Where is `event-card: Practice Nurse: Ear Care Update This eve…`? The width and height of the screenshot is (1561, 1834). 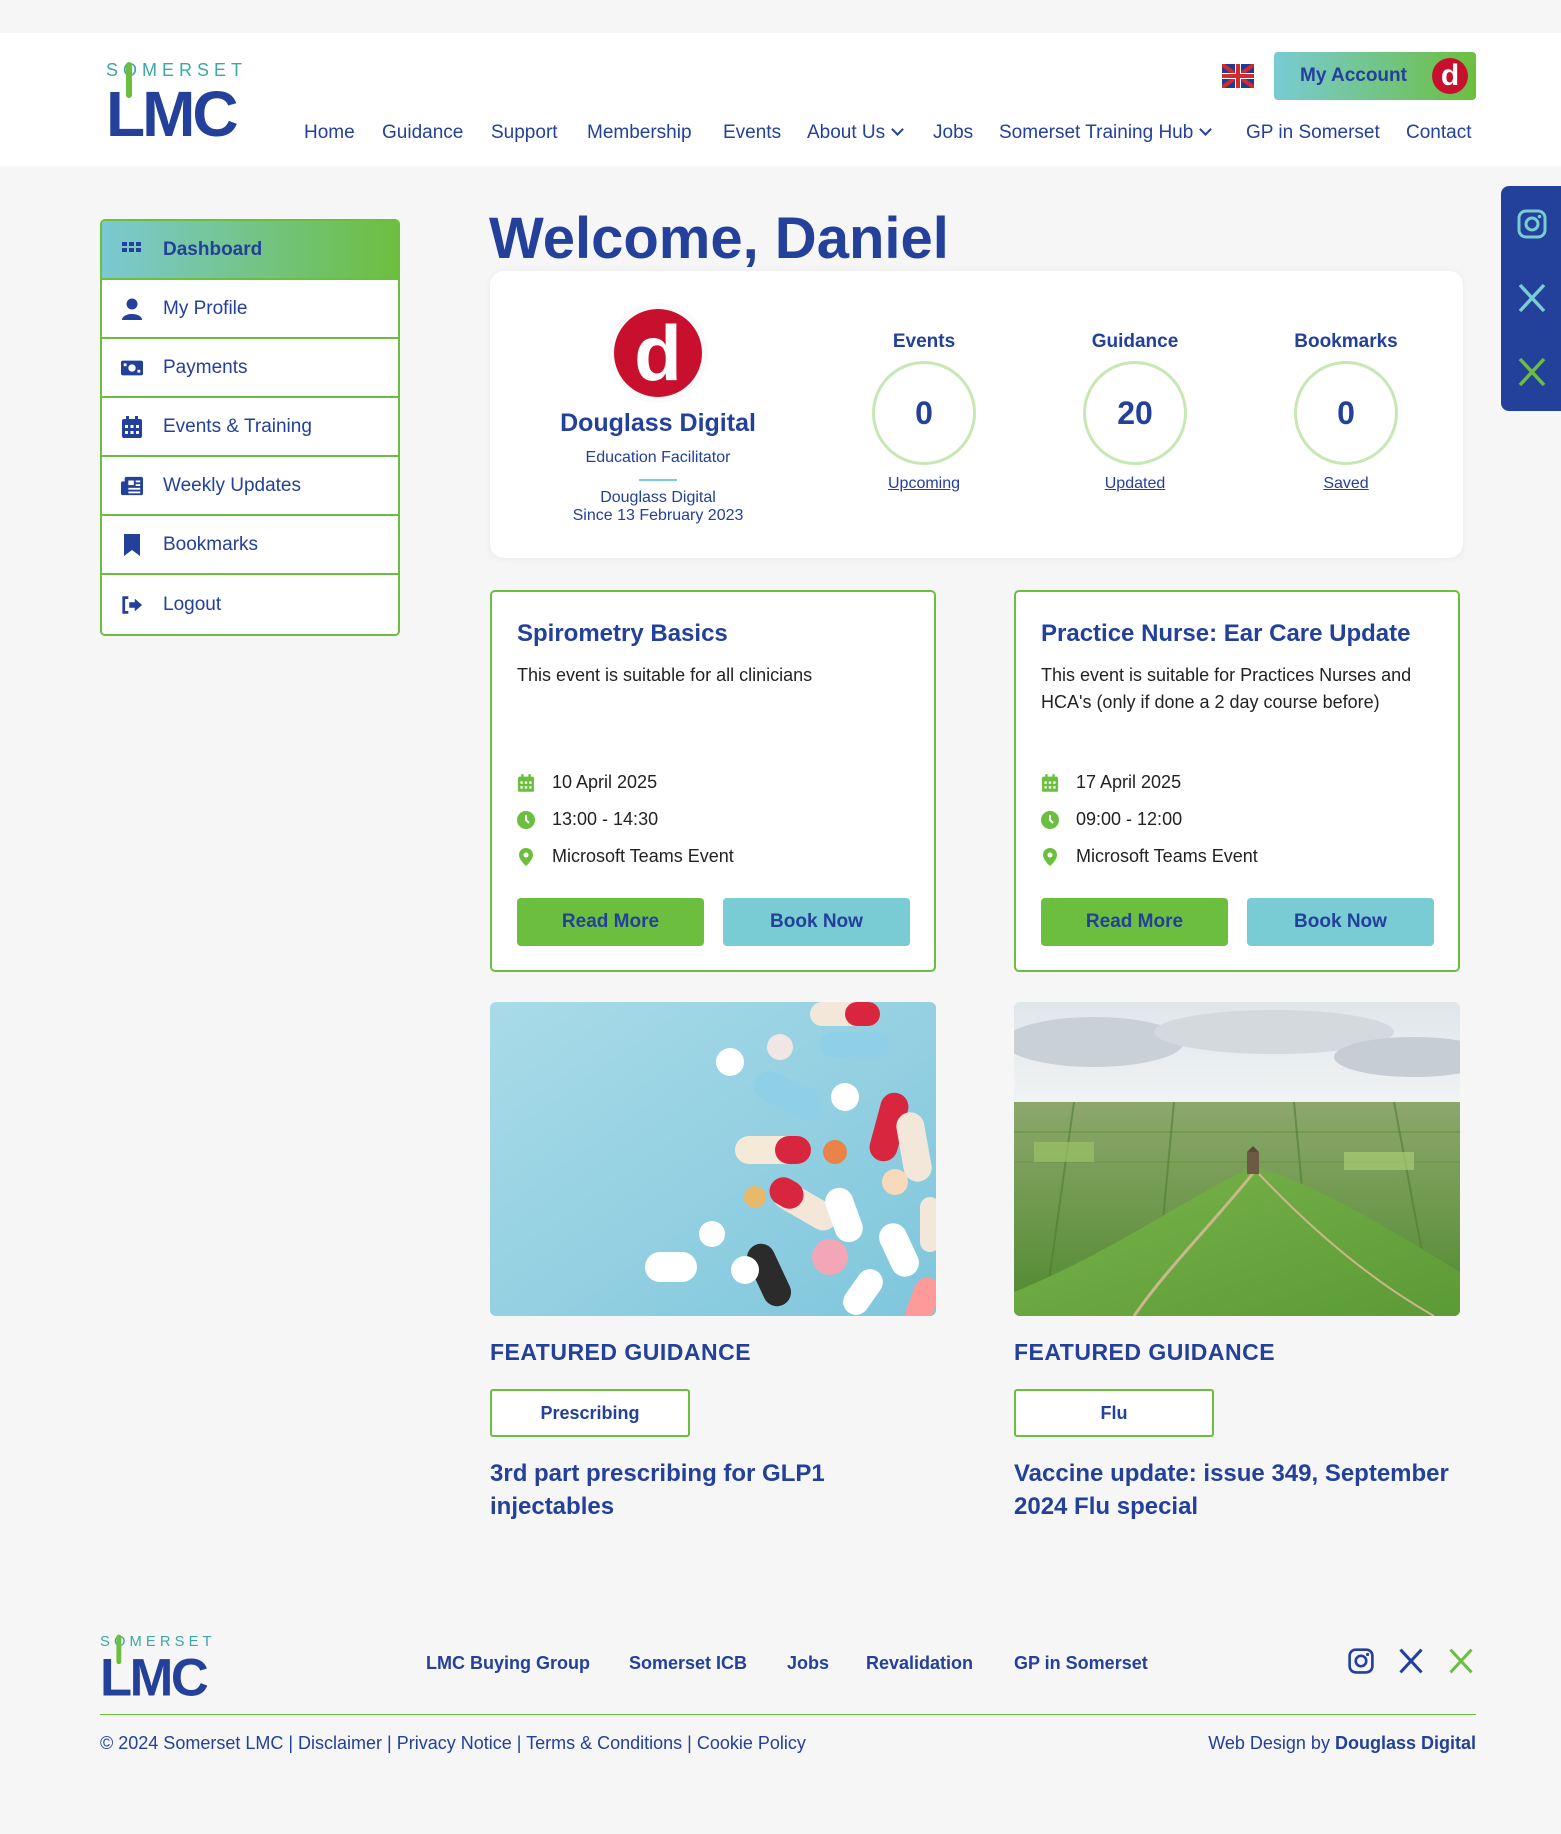 event-card: Practice Nurse: Ear Care Update This eve… is located at coordinates (1237, 781).